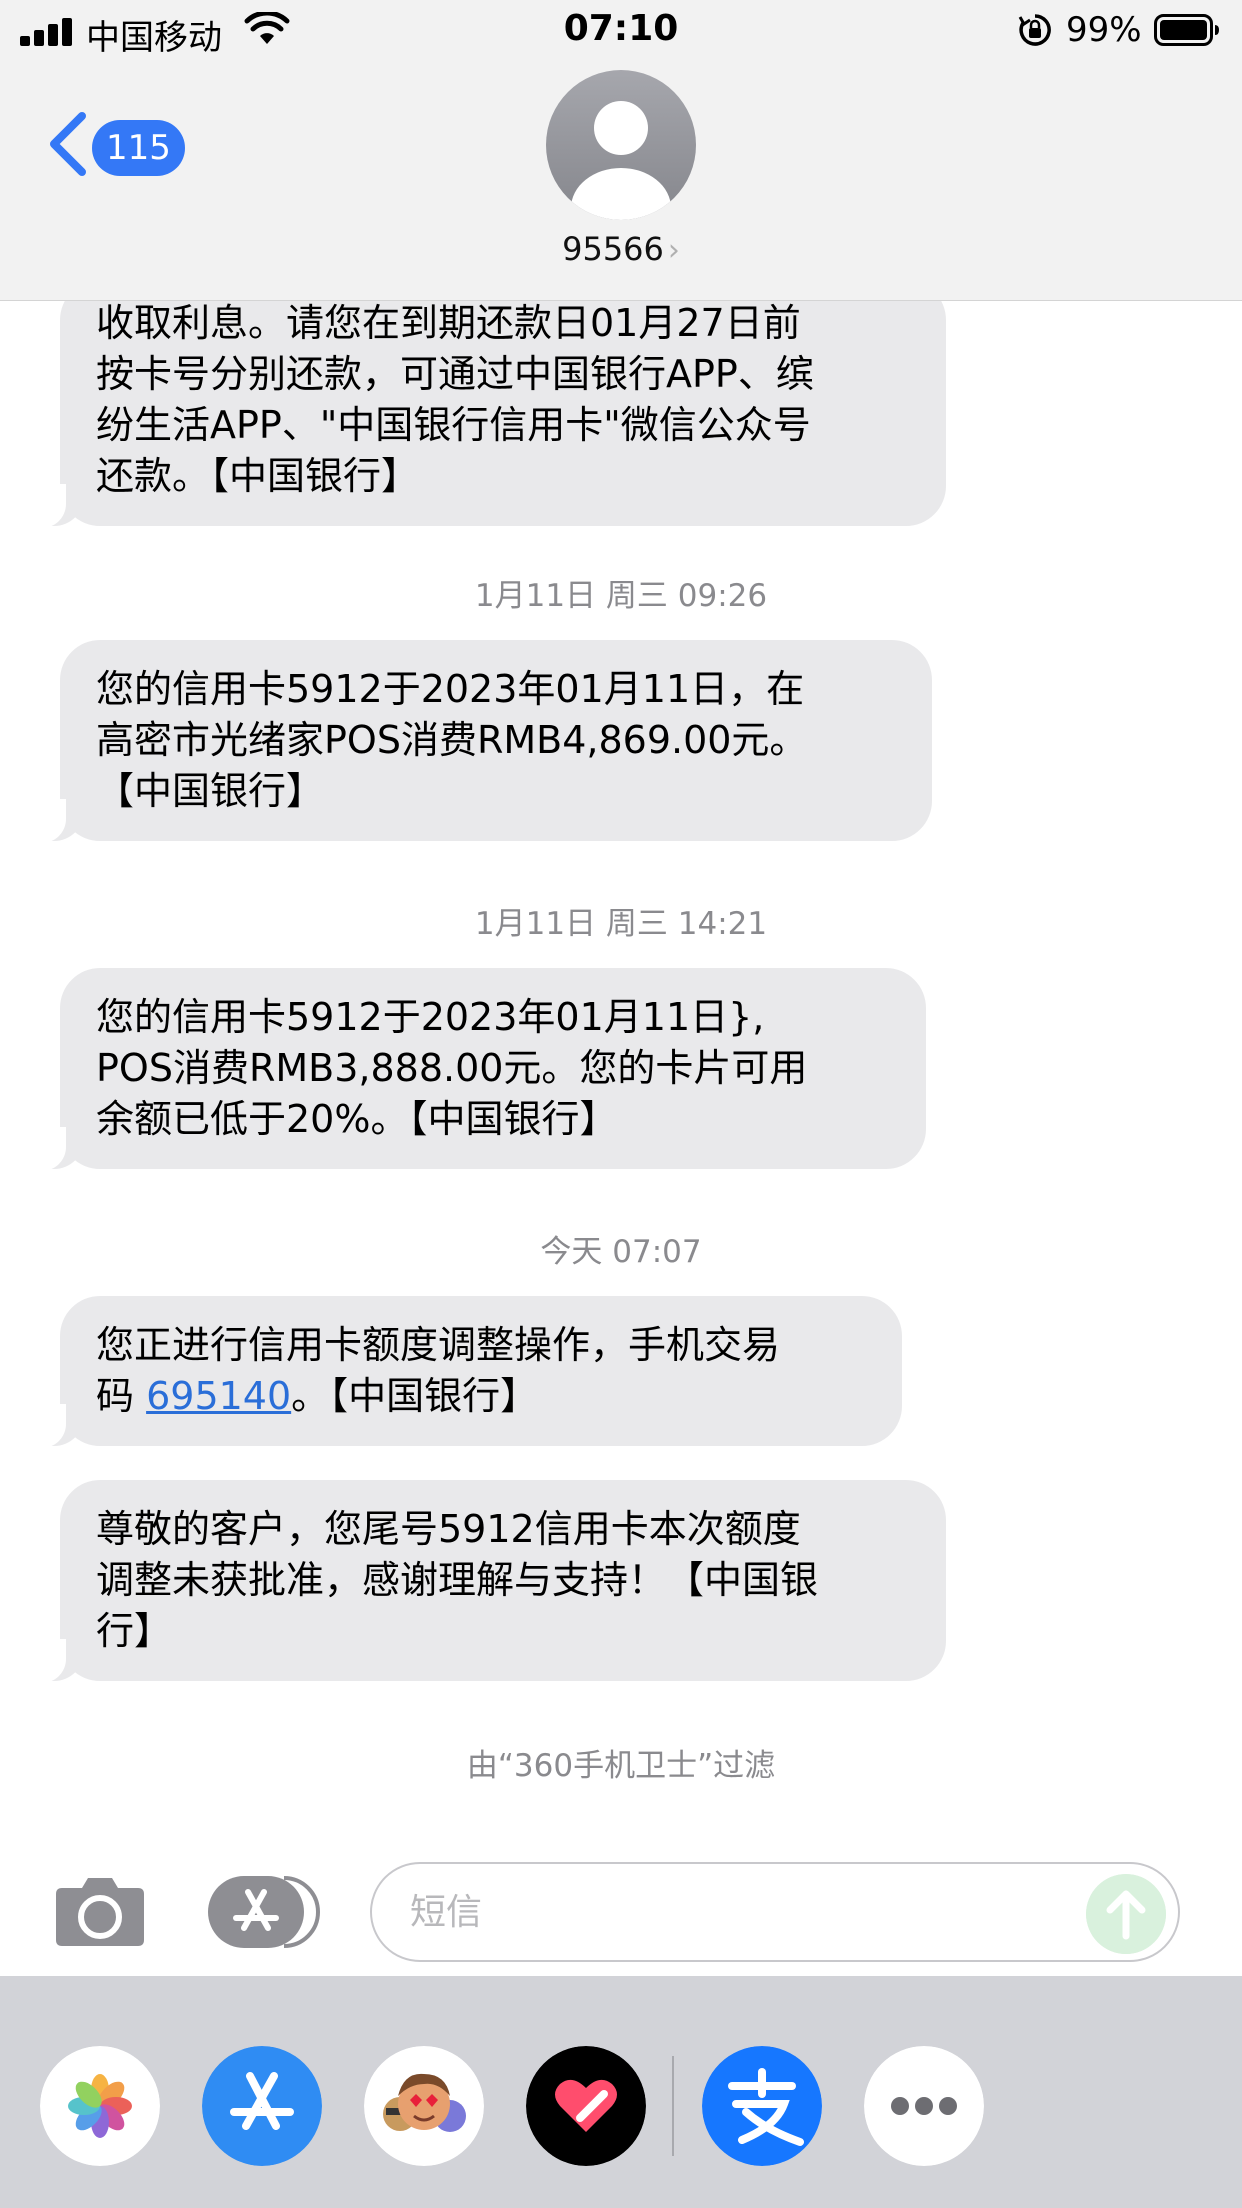  What do you see at coordinates (621, 1252) in the screenshot?
I see `message-timestamp: 今天 07:07` at bounding box center [621, 1252].